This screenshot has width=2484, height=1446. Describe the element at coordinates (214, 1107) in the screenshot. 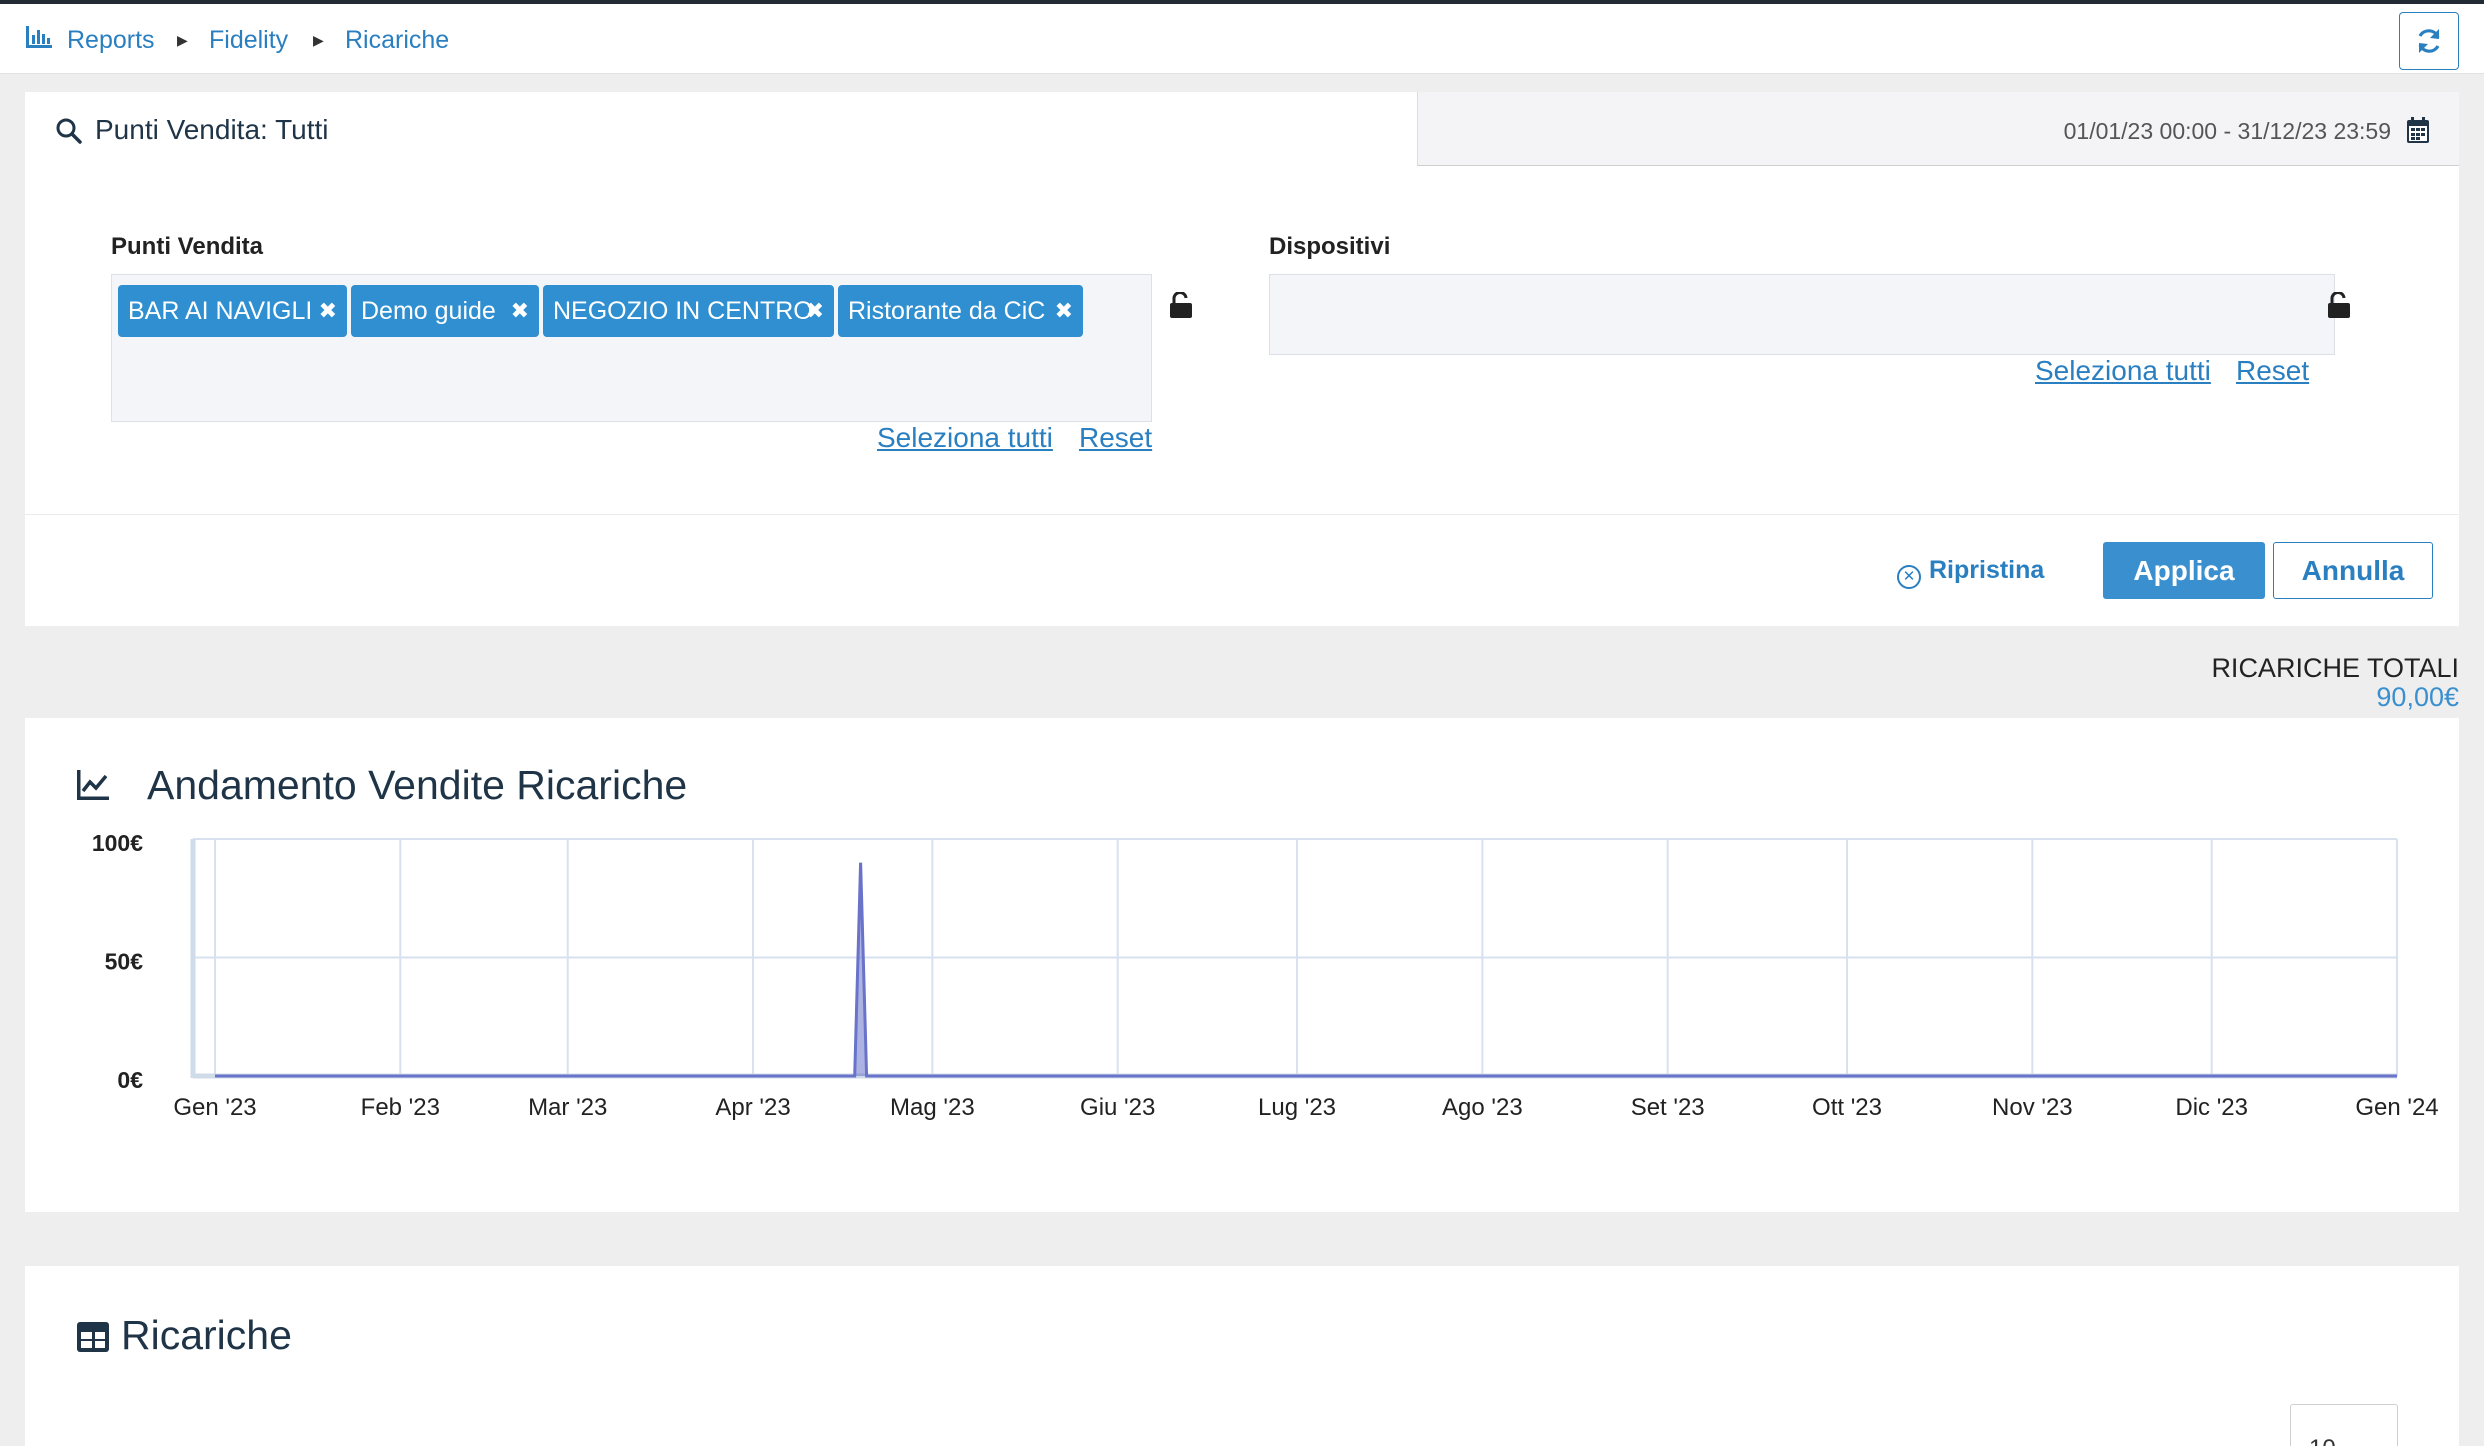

I see `x-tick-label: Gen '23` at that location.